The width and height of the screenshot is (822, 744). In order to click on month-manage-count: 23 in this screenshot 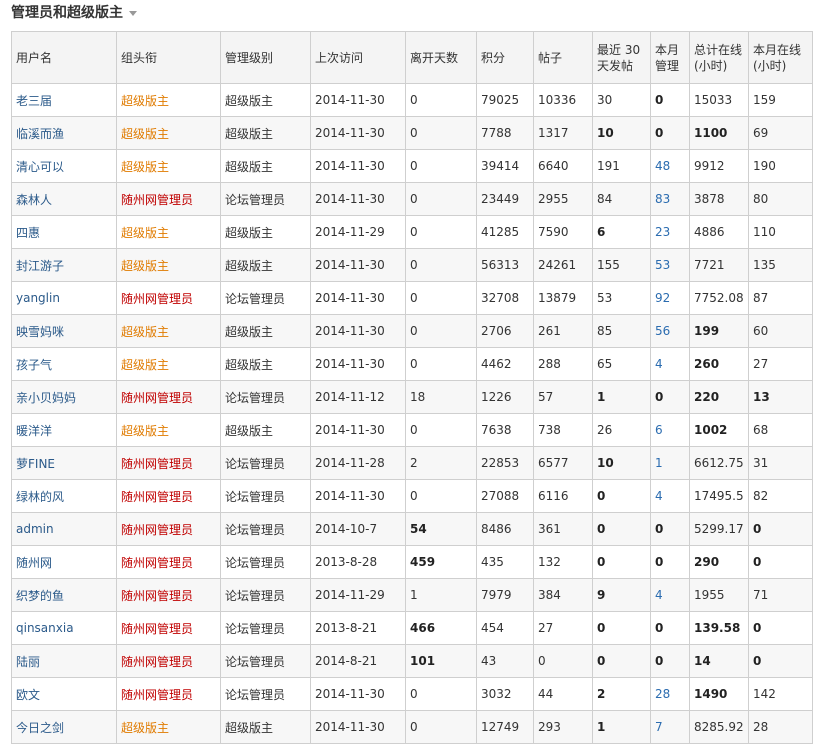, I will do `click(670, 232)`.